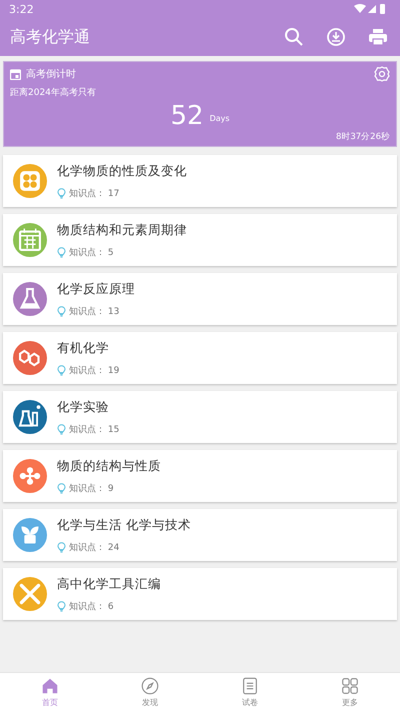 This screenshot has height=711, width=400. What do you see at coordinates (94, 312) in the screenshot?
I see `knowledge-count: 知识点： 13` at bounding box center [94, 312].